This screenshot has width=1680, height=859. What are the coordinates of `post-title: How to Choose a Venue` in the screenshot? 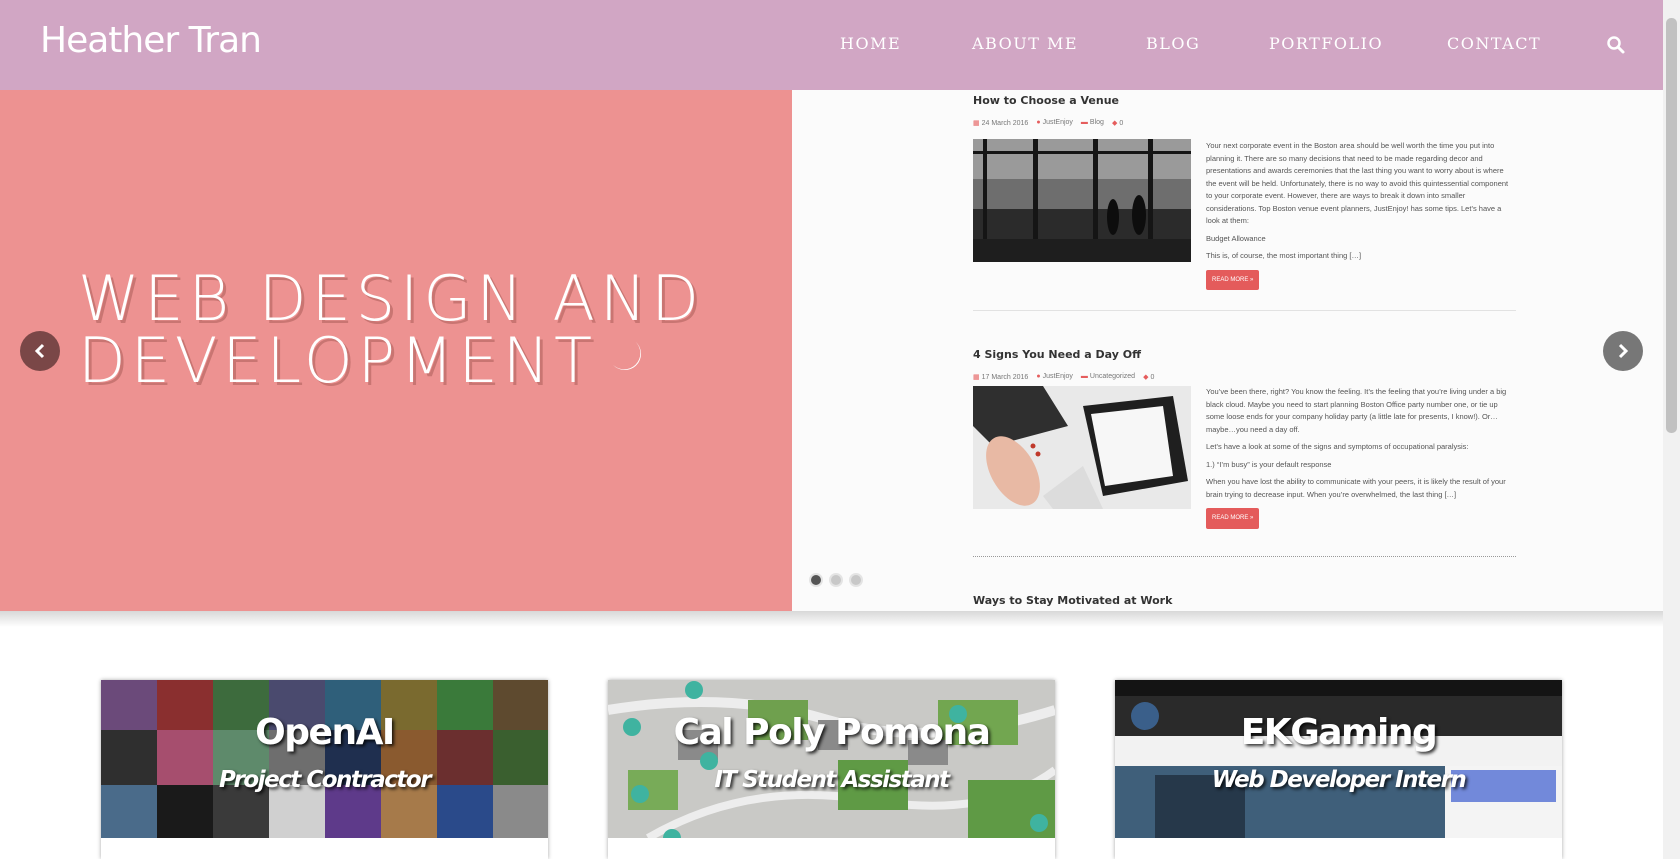 It's located at (1245, 100).